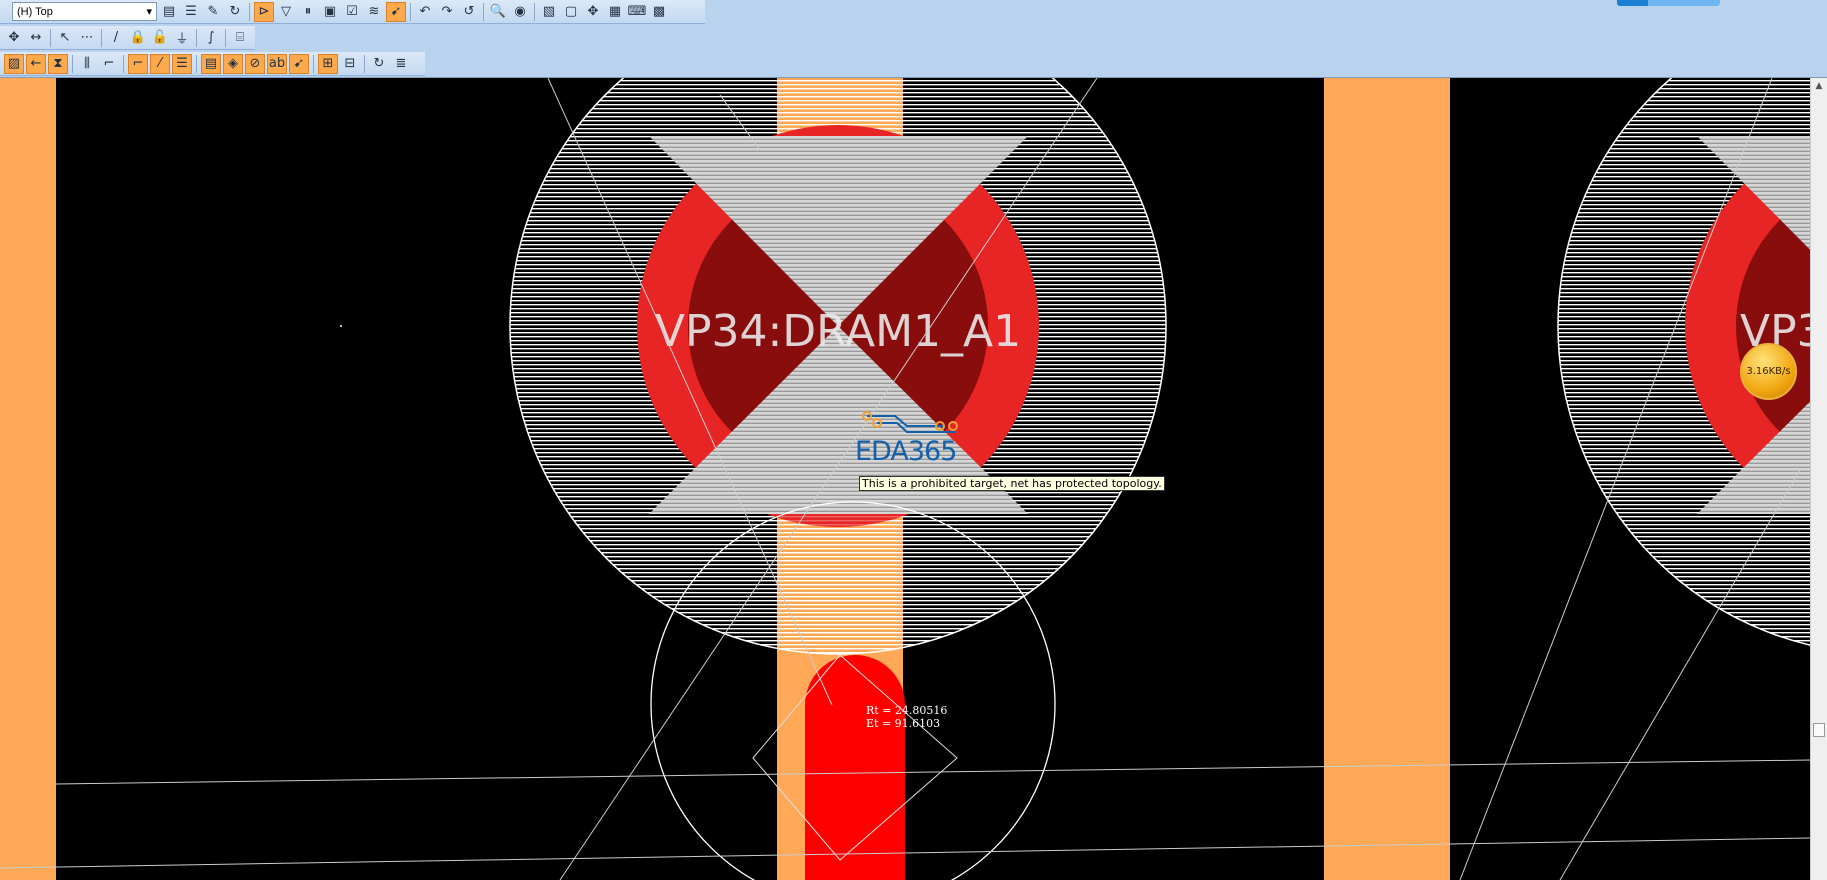 This screenshot has width=1827, height=880. What do you see at coordinates (425, 12) in the screenshot?
I see `undo-icon: ↶` at bounding box center [425, 12].